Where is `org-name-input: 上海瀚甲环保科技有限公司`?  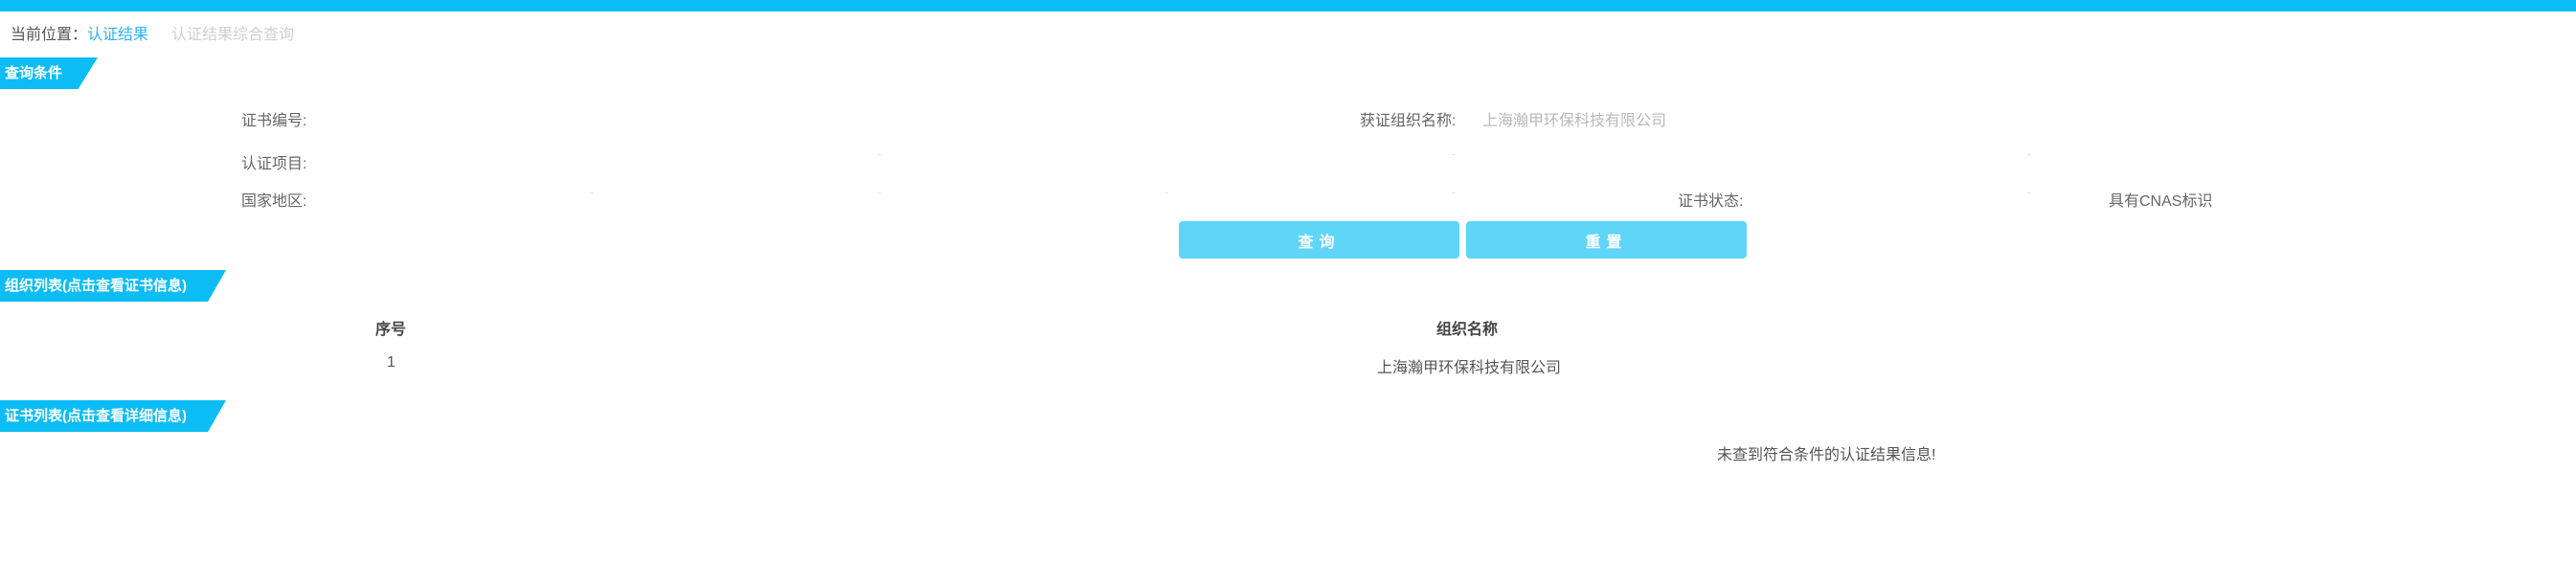 org-name-input: 上海瀚甲环保科技有限公司 is located at coordinates (1574, 118).